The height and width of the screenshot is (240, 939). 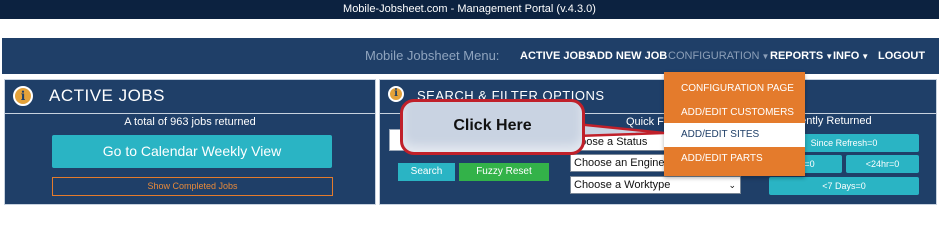 I want to click on nav-add-new-job: ADD NEW JOB, so click(x=628, y=56).